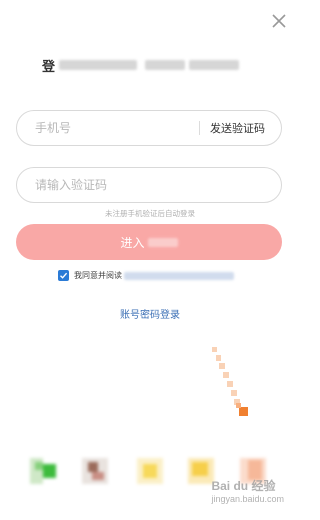 Image resolution: width=320 pixels, height=520 pixels. I want to click on code-field, so click(149, 185).